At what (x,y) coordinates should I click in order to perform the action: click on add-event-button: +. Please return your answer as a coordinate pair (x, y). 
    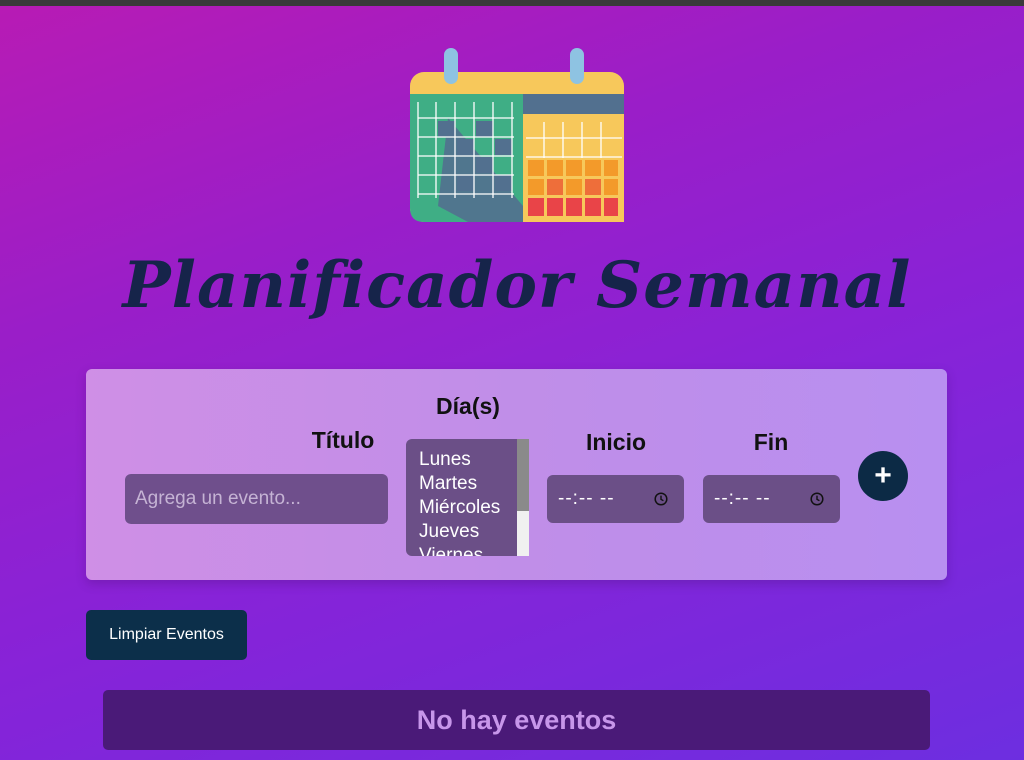
    Looking at the image, I should click on (883, 476).